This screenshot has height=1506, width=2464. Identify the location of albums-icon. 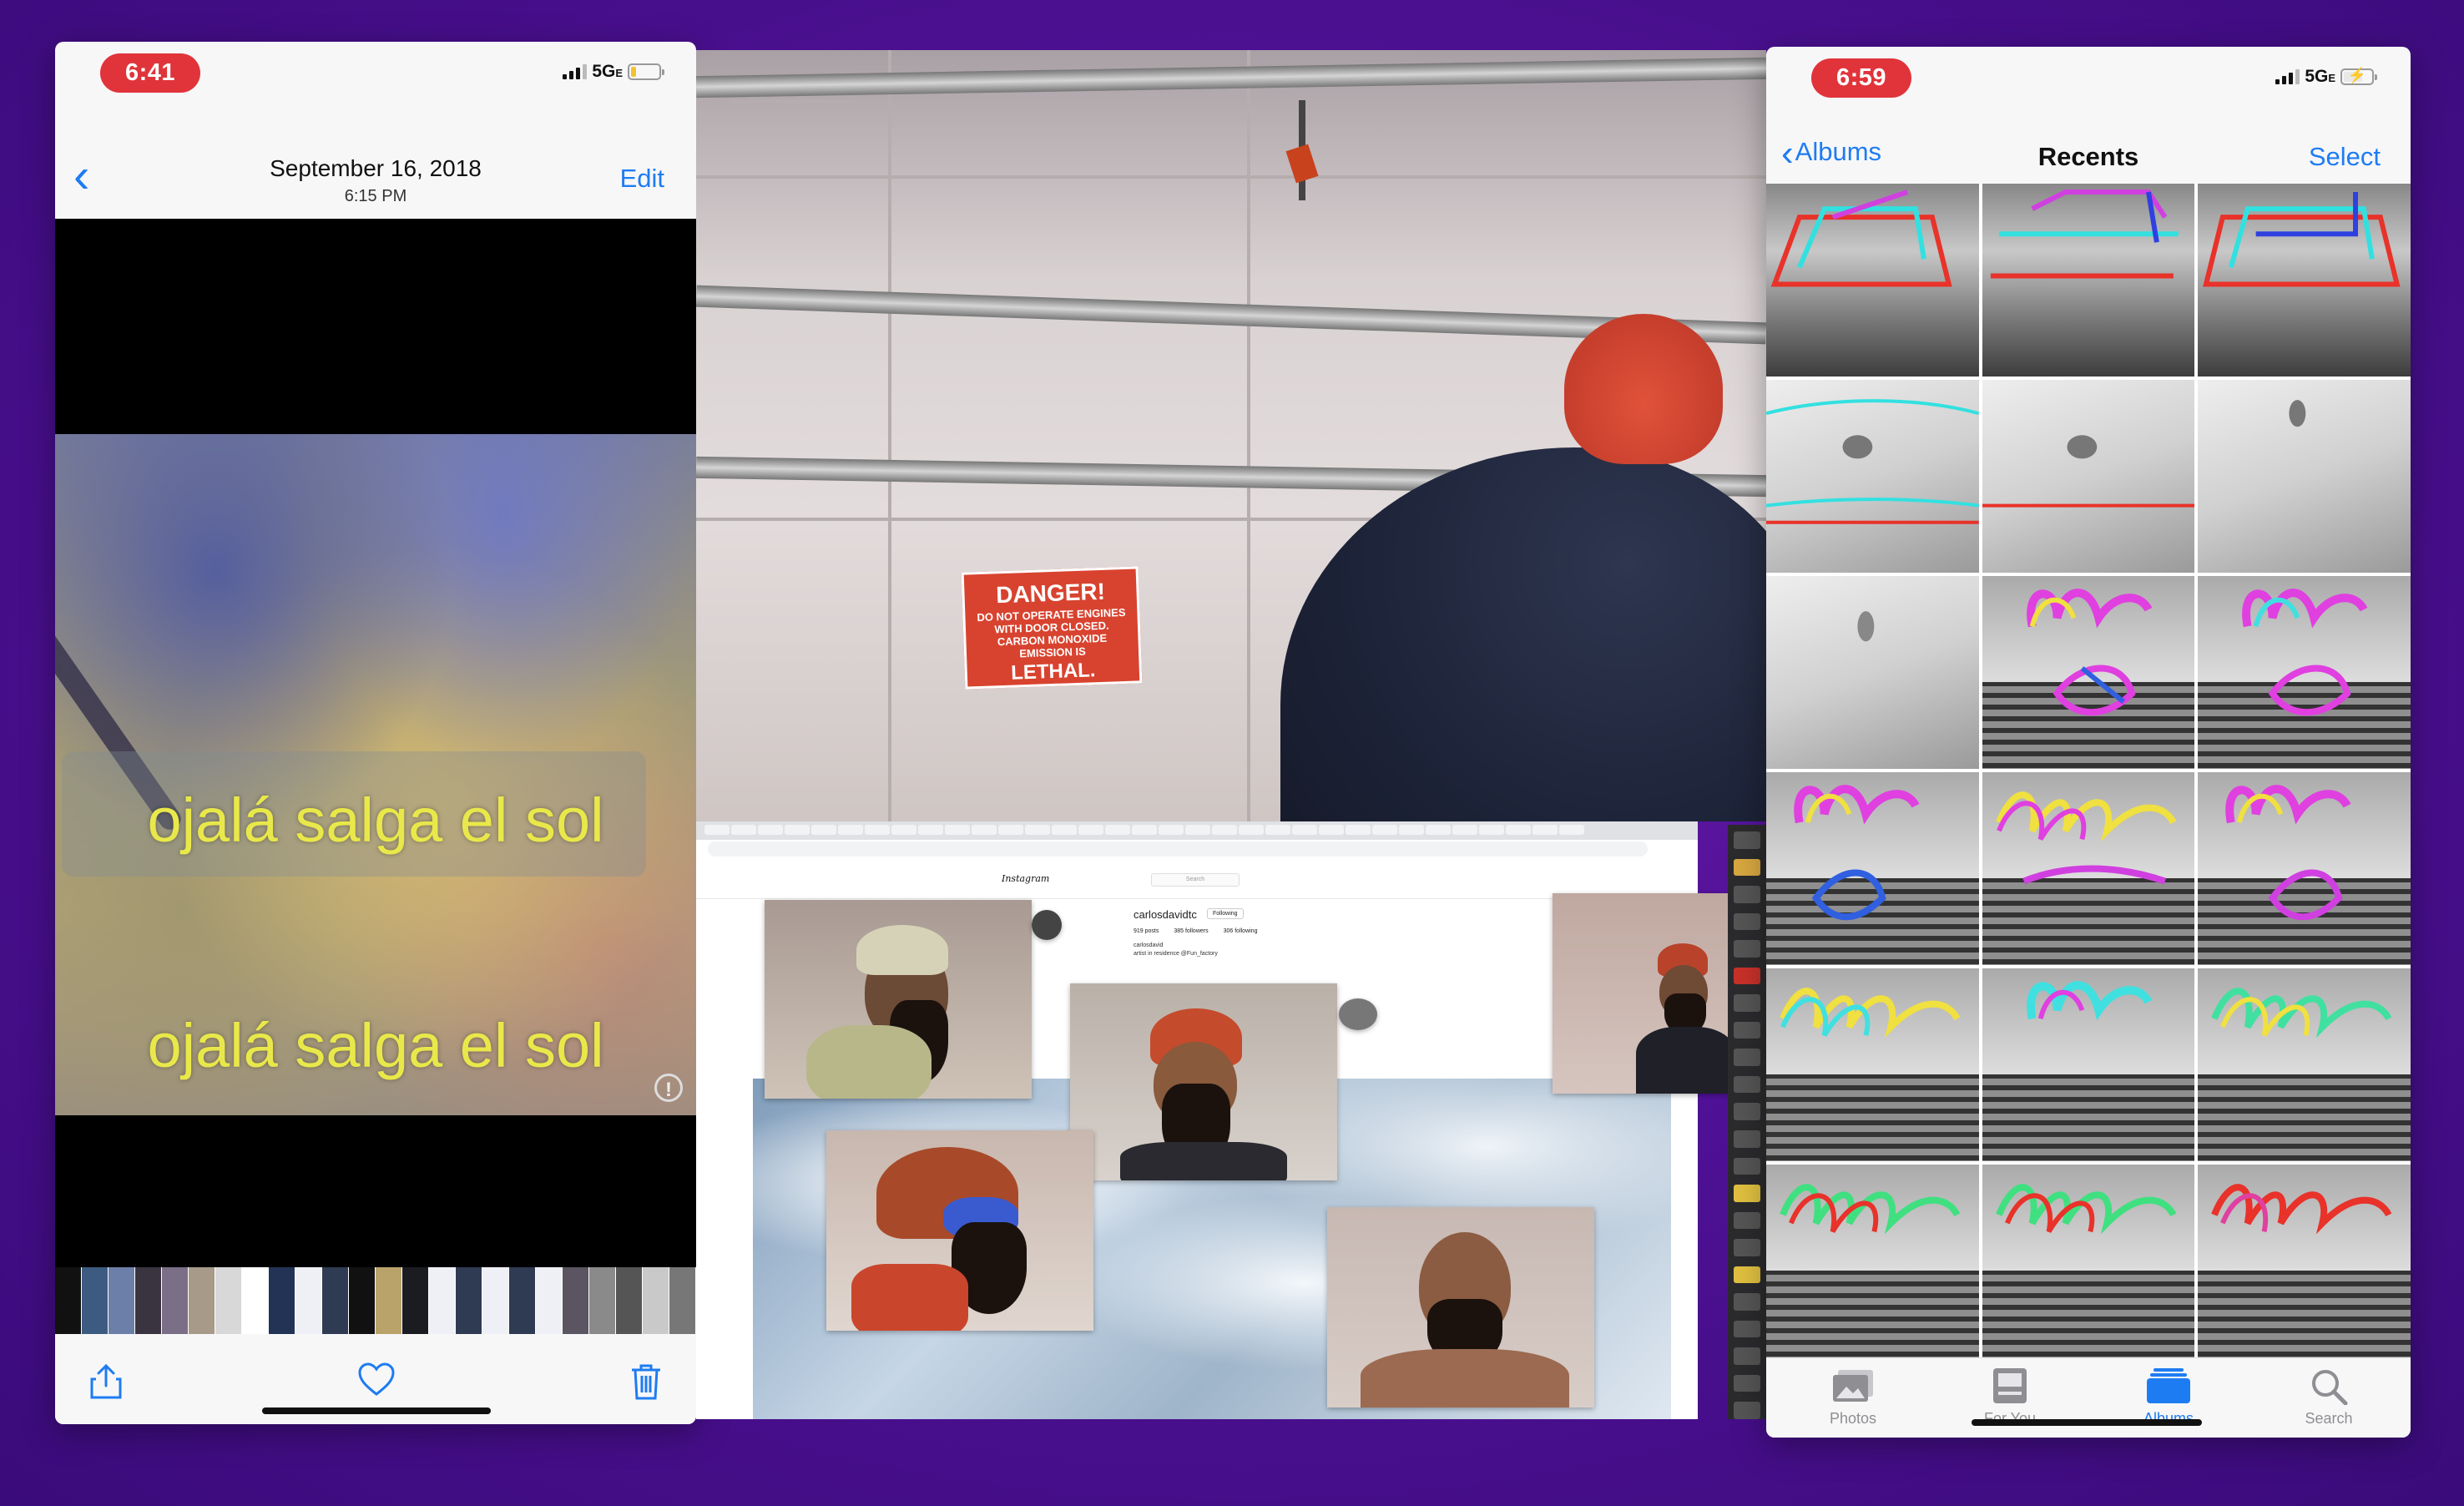
(2168, 1385).